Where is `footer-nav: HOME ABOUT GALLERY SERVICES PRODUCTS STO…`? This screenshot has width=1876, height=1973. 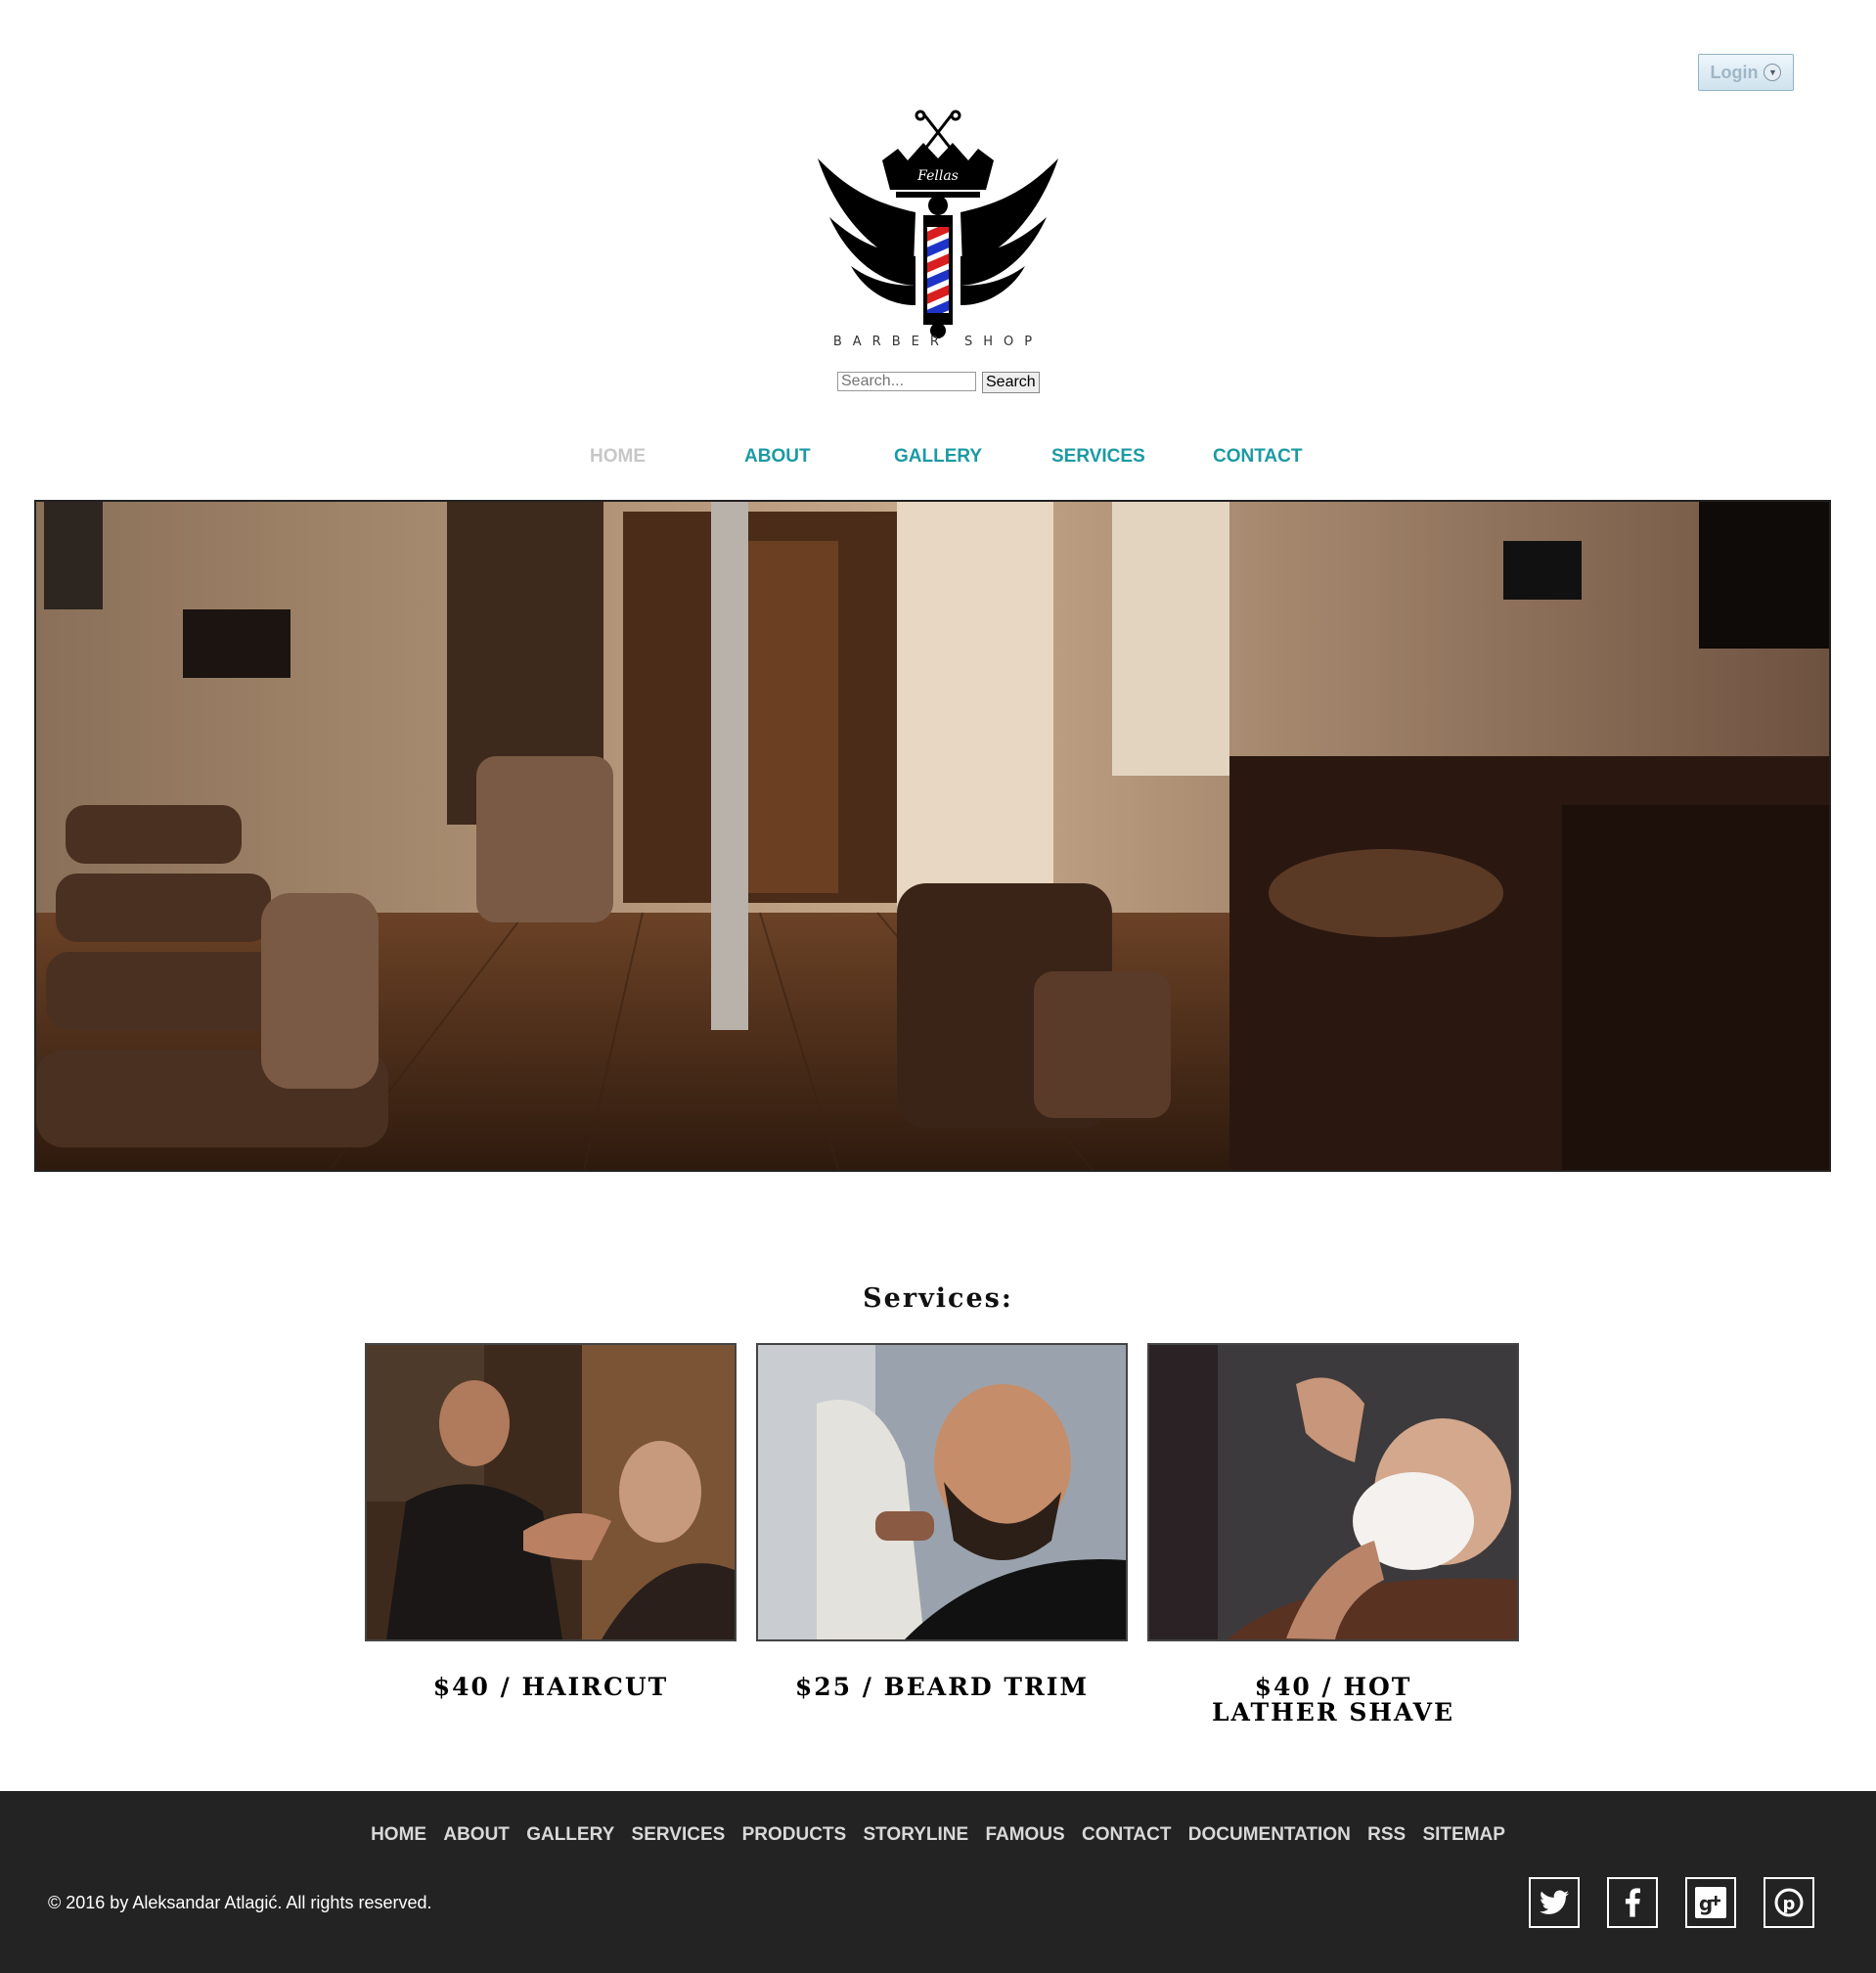
footer-nav: HOME ABOUT GALLERY SERVICES PRODUCTS STO… is located at coordinates (938, 1835).